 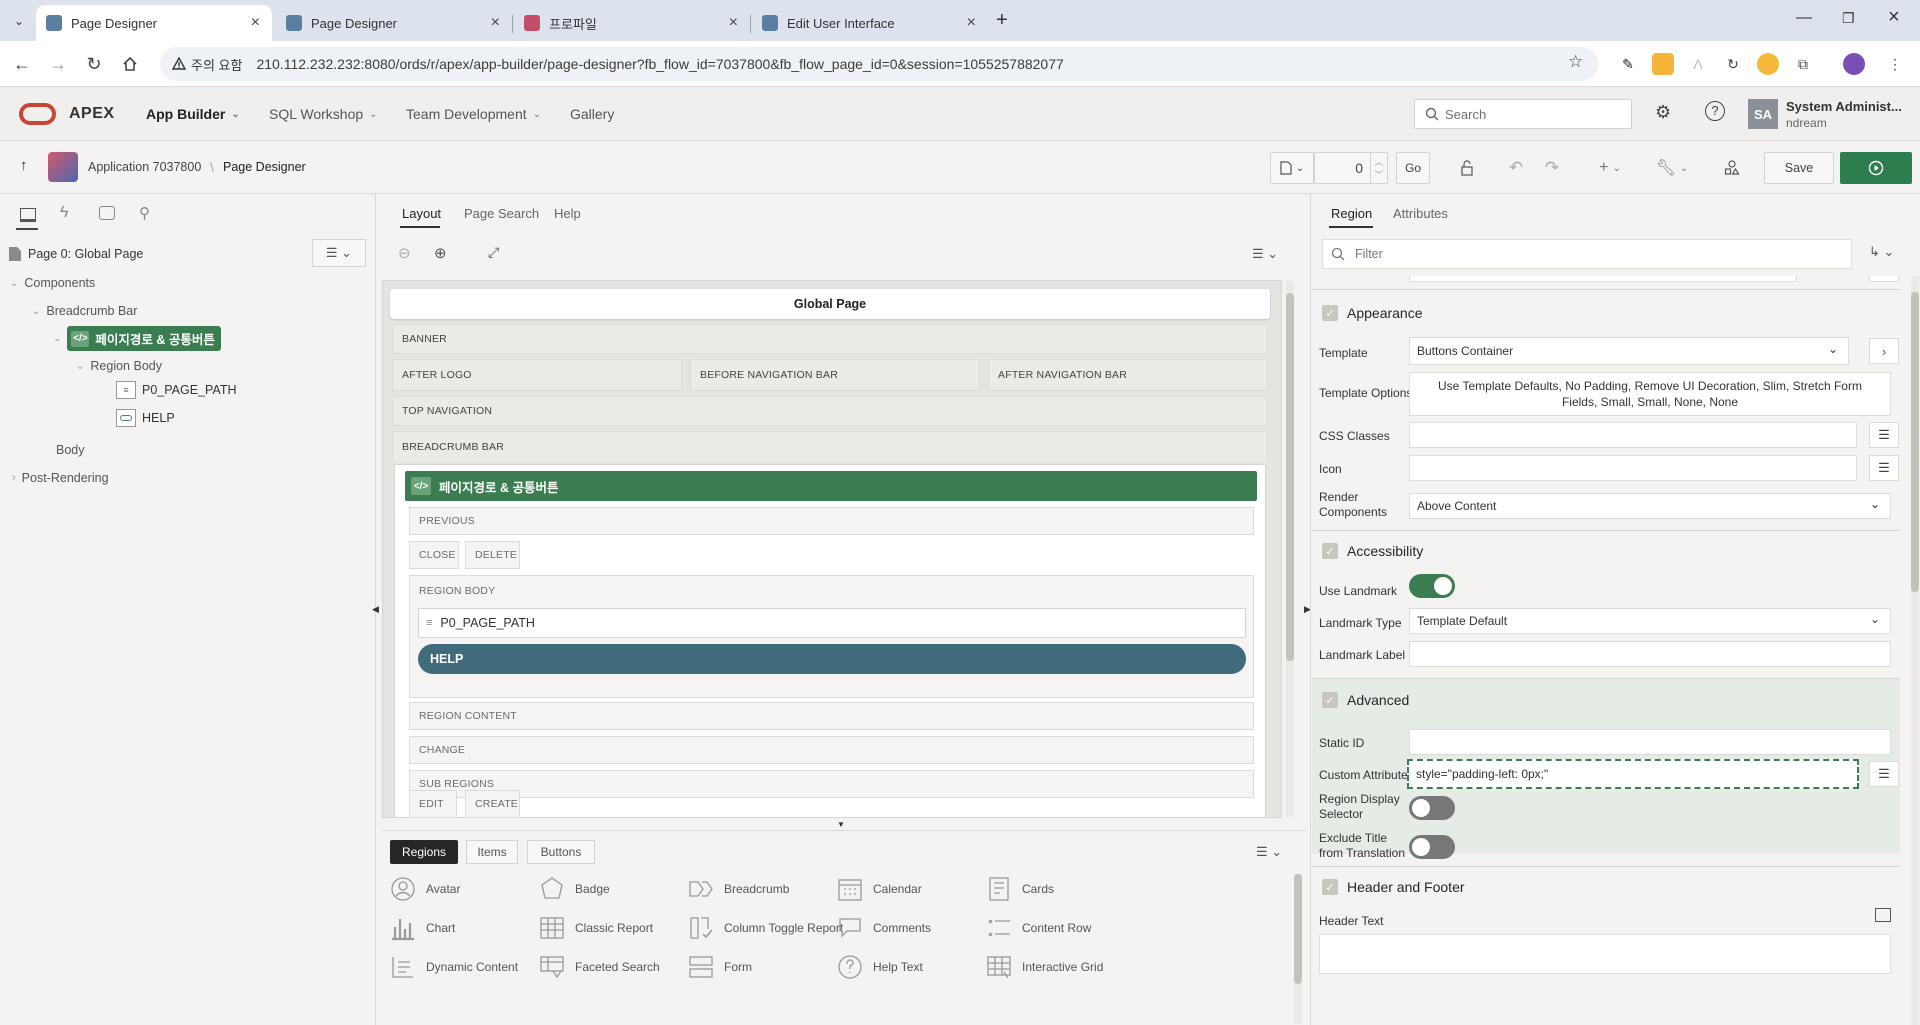 What do you see at coordinates (375, 609) in the screenshot?
I see `collapse-left-handle: ◀` at bounding box center [375, 609].